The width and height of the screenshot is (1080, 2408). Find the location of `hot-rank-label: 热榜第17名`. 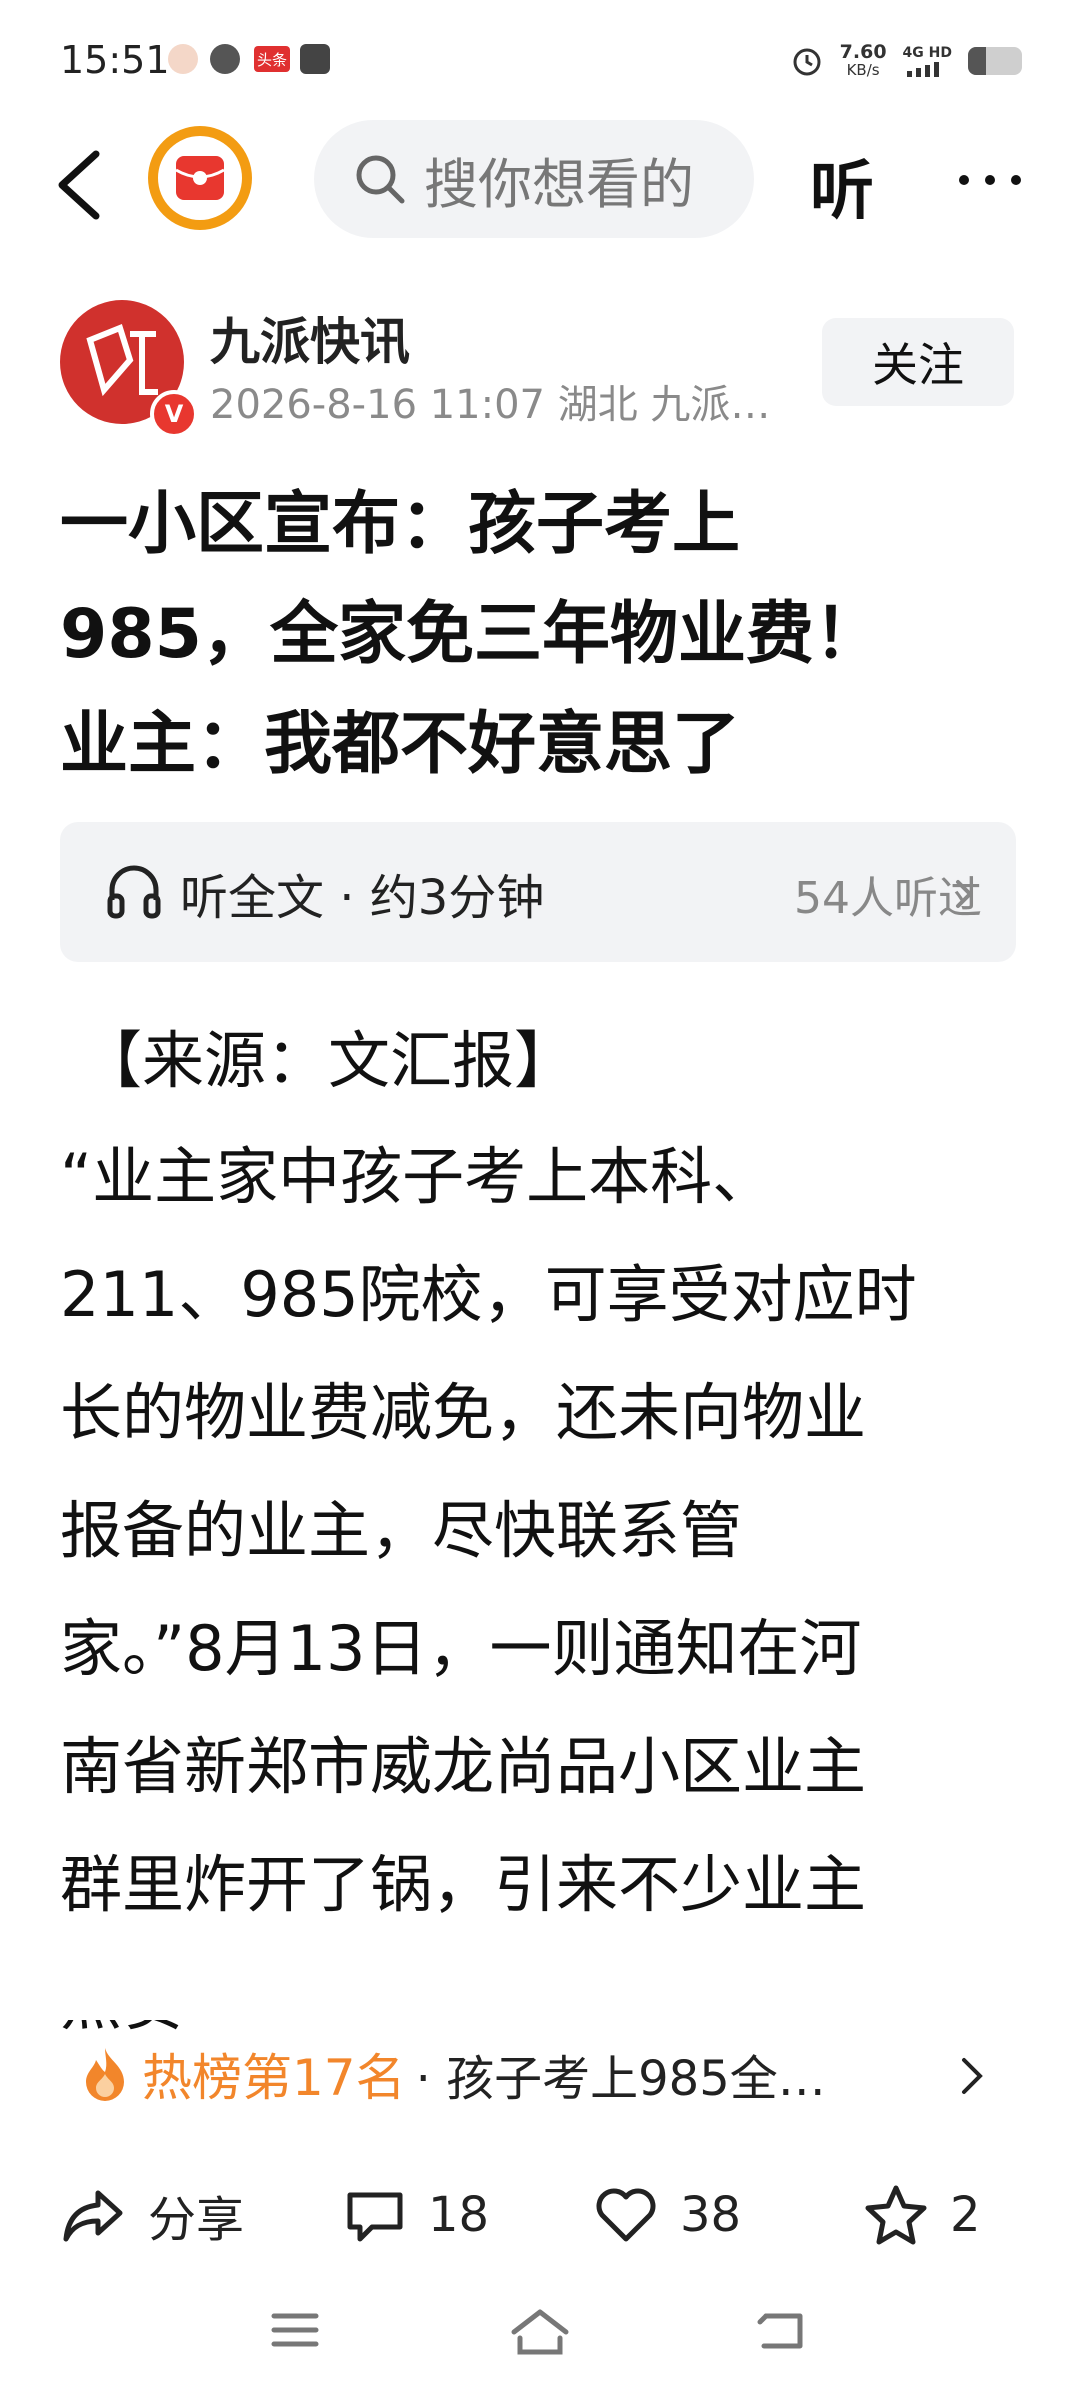

hot-rank-label: 热榜第17名 is located at coordinates (274, 2078).